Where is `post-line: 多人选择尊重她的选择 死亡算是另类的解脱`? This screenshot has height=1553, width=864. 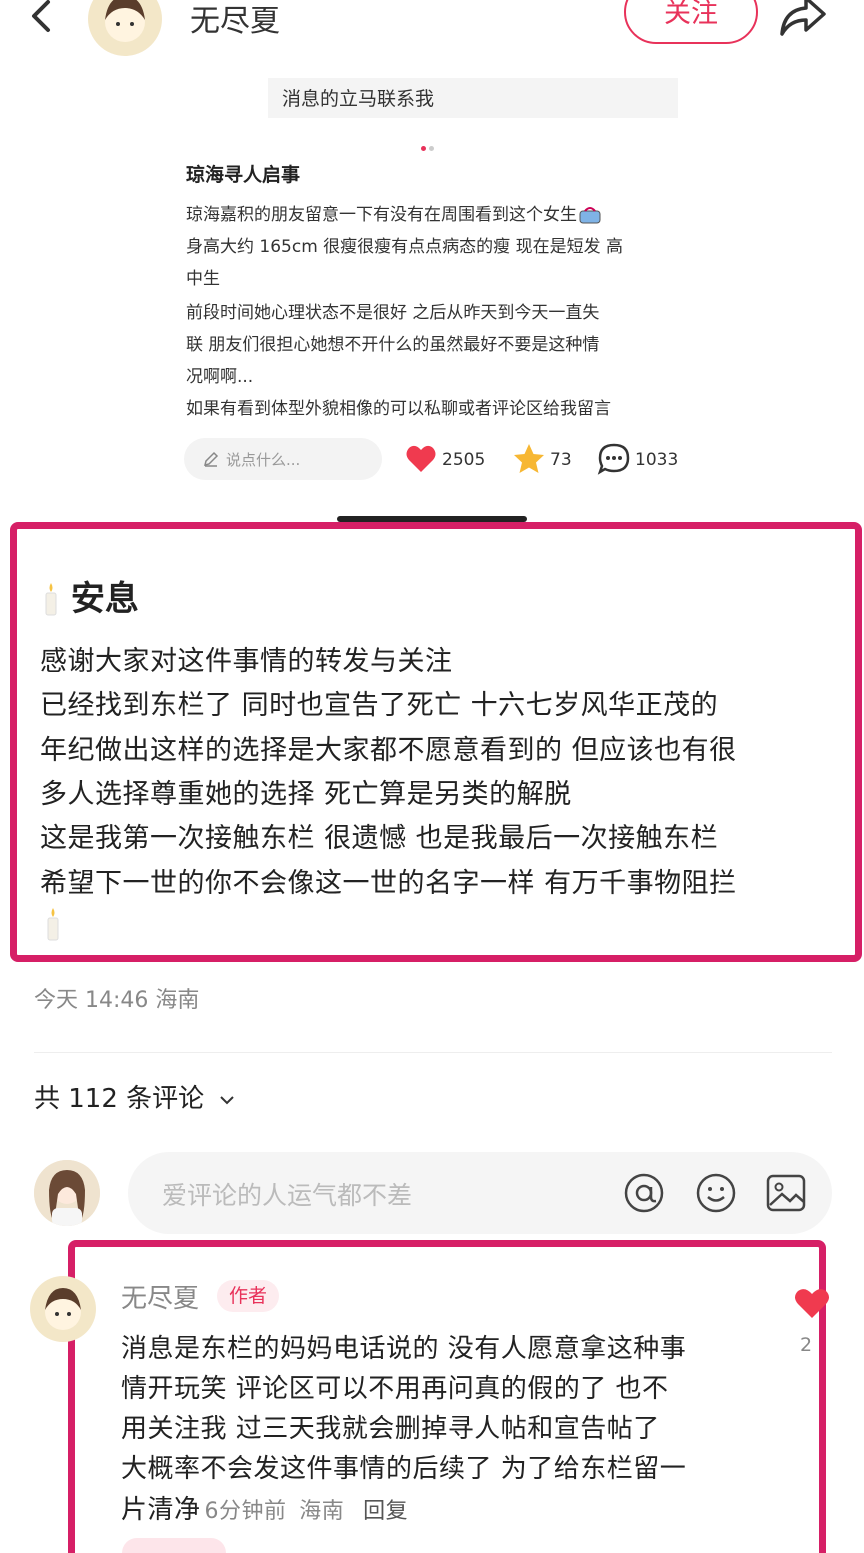
post-line: 多人选择尊重她的选择 死亡算是另类的解脱 is located at coordinates (306, 794).